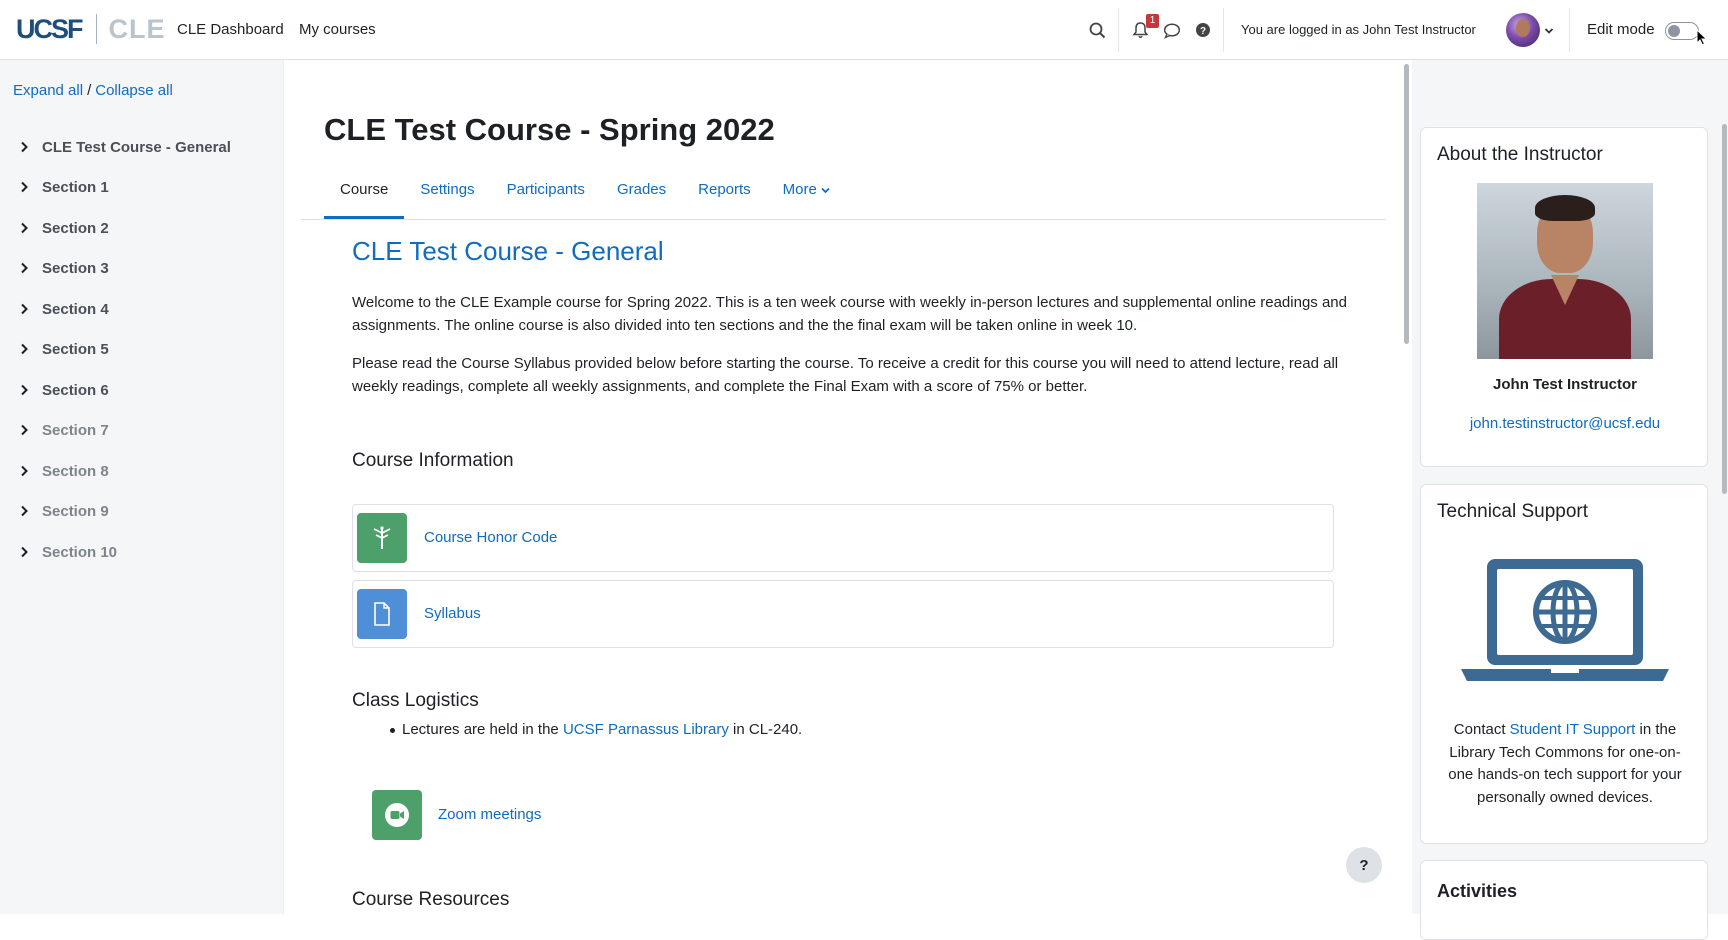  What do you see at coordinates (490, 537) in the screenshot?
I see `activity-name: Course Honor Code` at bounding box center [490, 537].